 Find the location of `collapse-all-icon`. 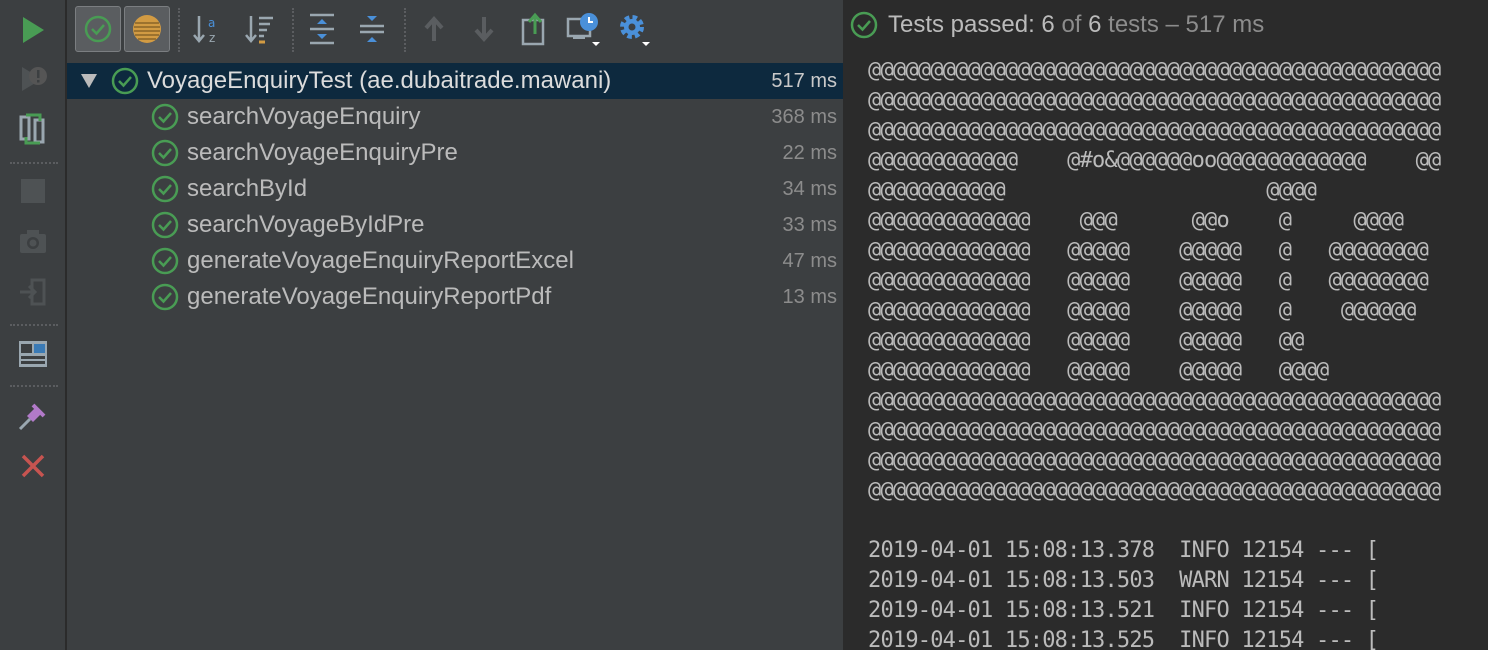

collapse-all-icon is located at coordinates (372, 29).